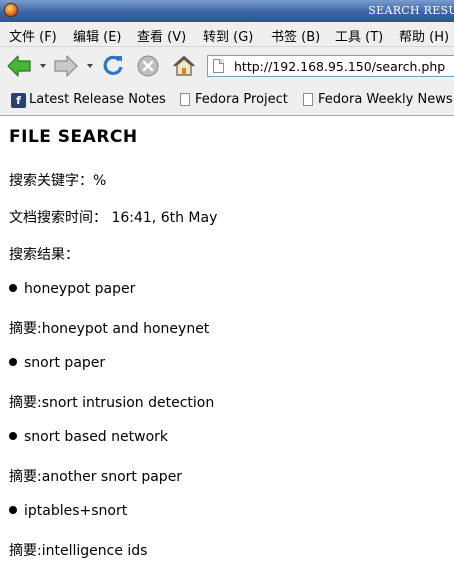 This screenshot has height=575, width=454. I want to click on bookmark-fedora-weekly-news: Fedora Weekly News, so click(385, 99).